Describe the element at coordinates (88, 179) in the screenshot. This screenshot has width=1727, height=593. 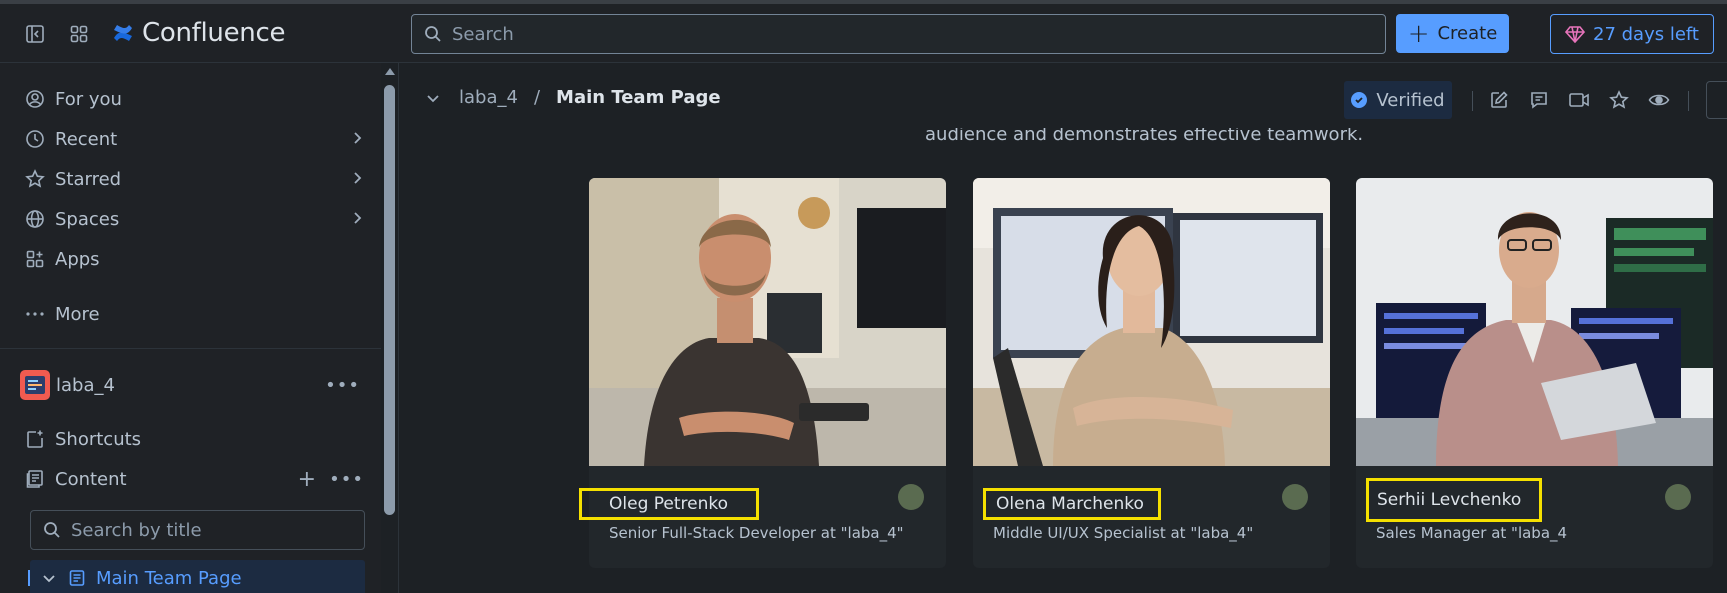
I see `sidebar-item-label: Starred` at that location.